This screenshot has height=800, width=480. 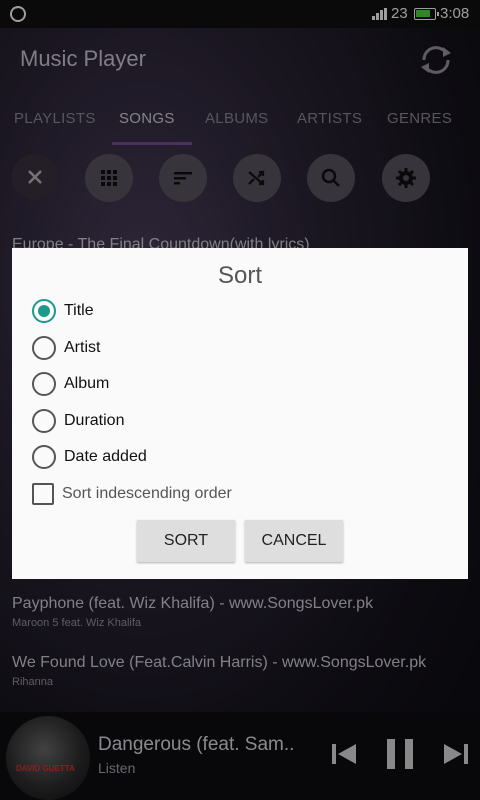 I want to click on sort-option-date-added: Date added, so click(x=89, y=457).